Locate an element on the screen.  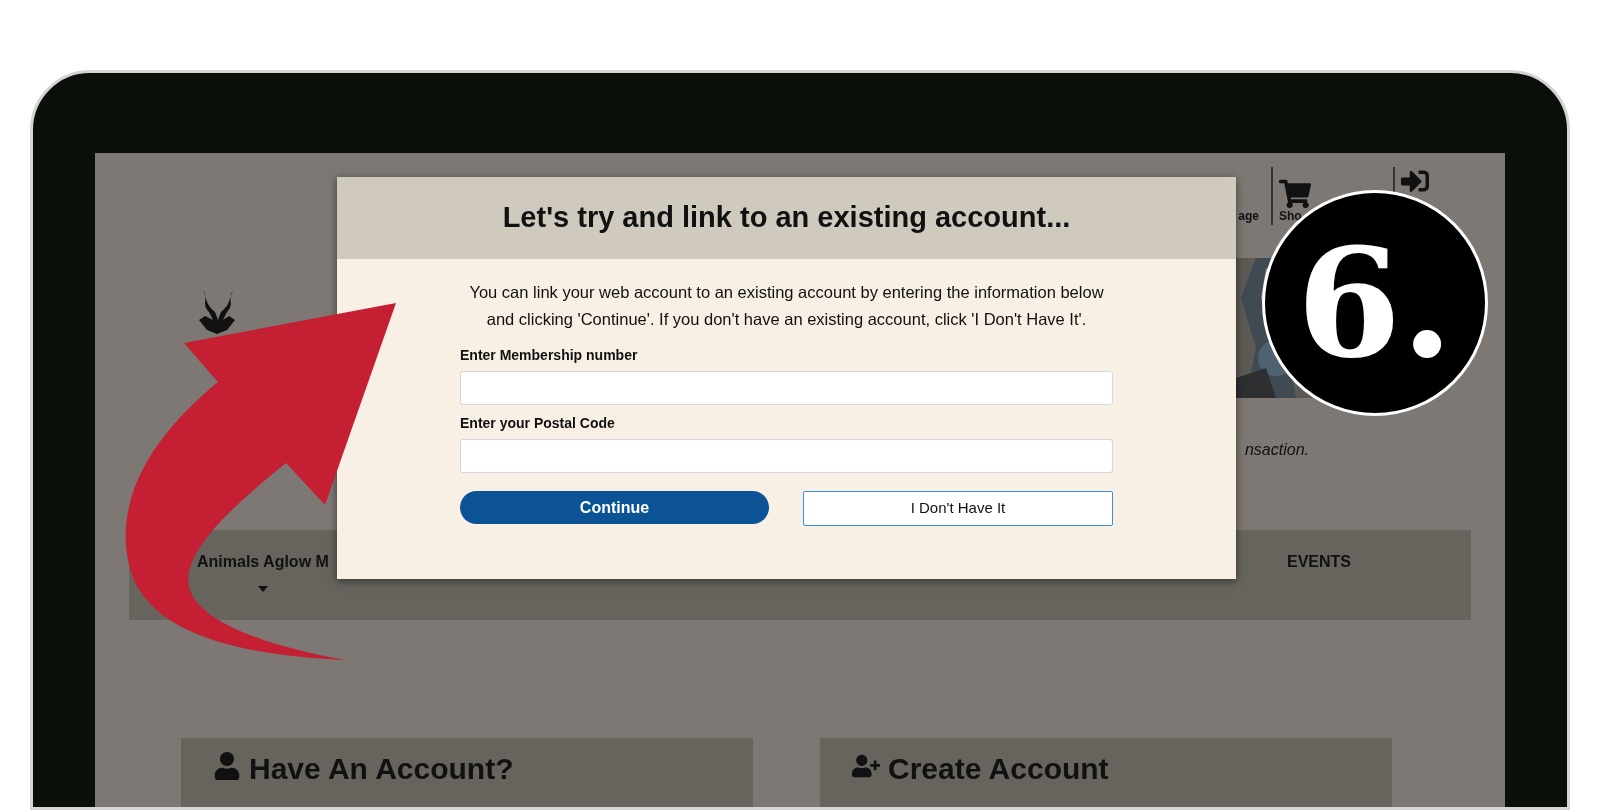
user-icon is located at coordinates (227, 766).